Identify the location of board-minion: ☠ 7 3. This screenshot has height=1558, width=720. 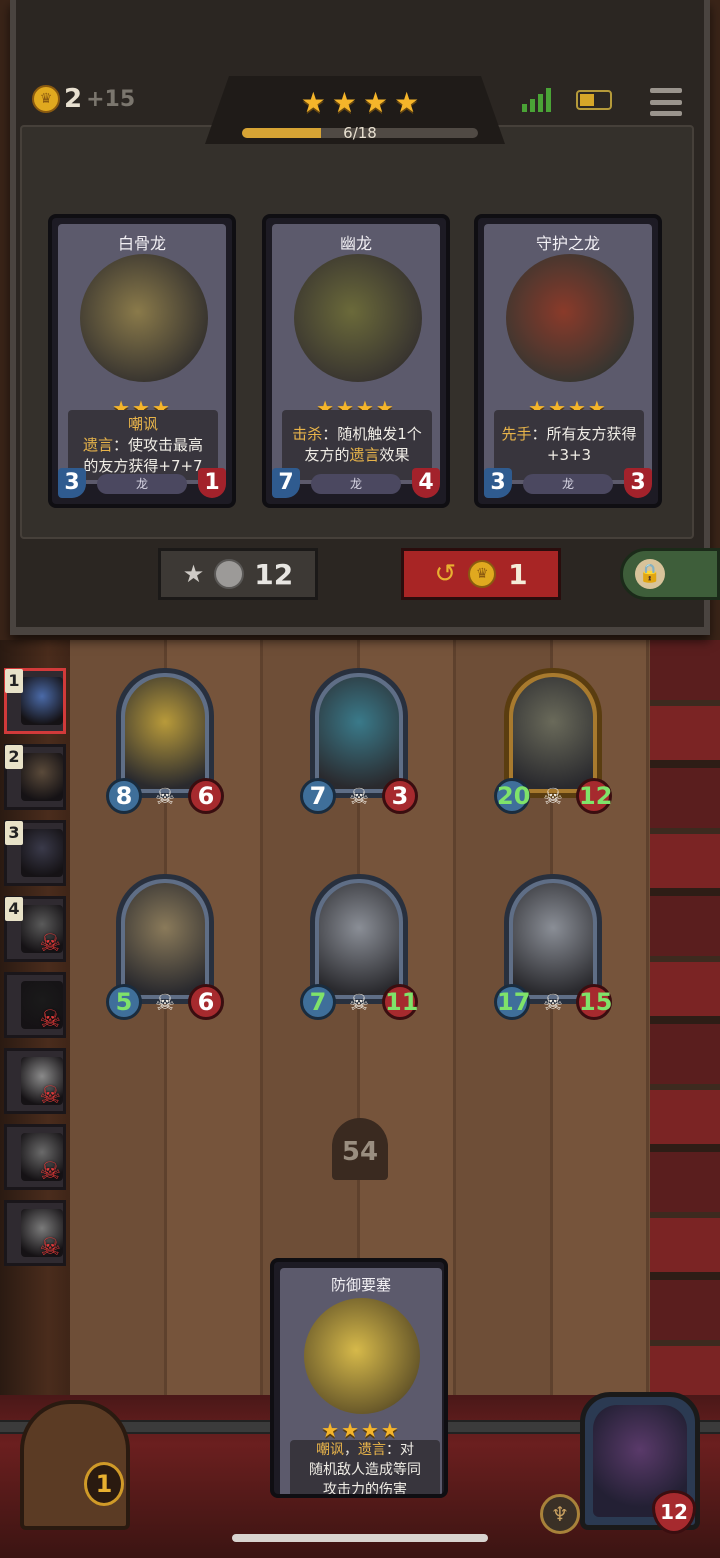
(359, 744).